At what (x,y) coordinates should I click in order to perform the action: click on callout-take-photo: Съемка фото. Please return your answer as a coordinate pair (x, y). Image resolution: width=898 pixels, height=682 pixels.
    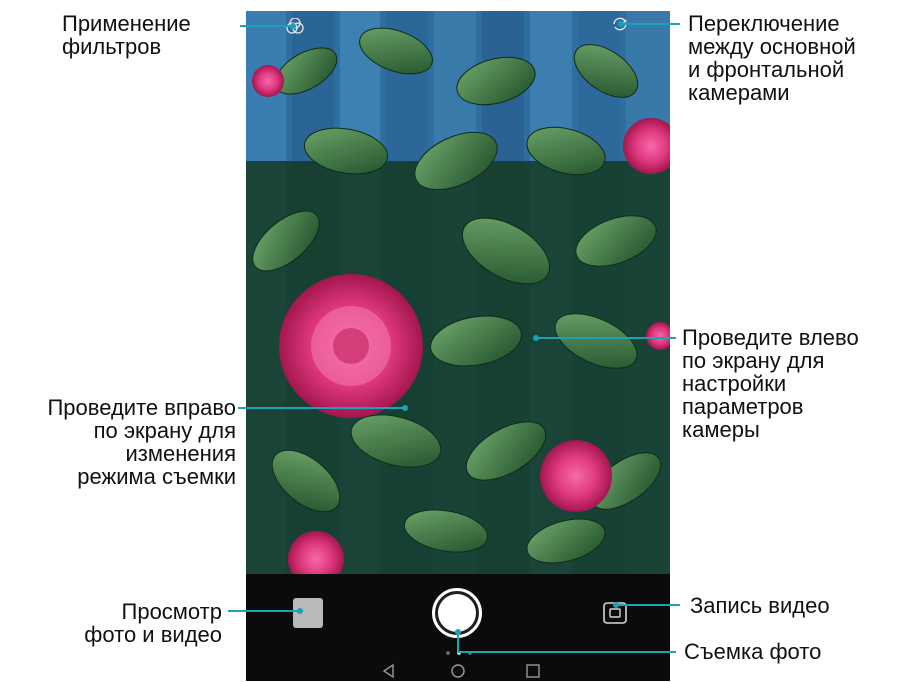
    Looking at the image, I should click on (753, 651).